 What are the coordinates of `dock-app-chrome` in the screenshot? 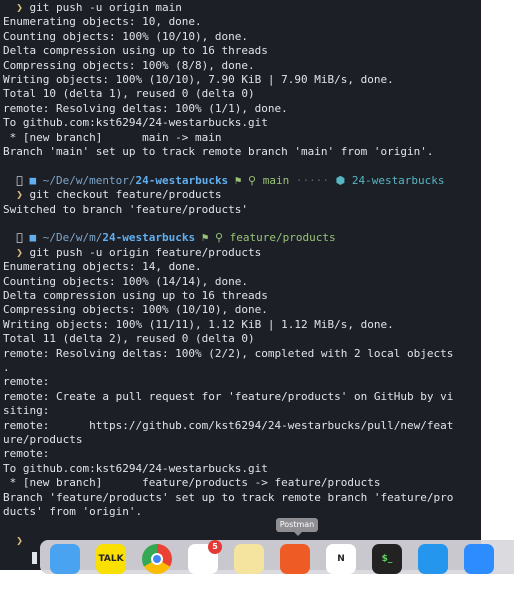 It's located at (157, 559).